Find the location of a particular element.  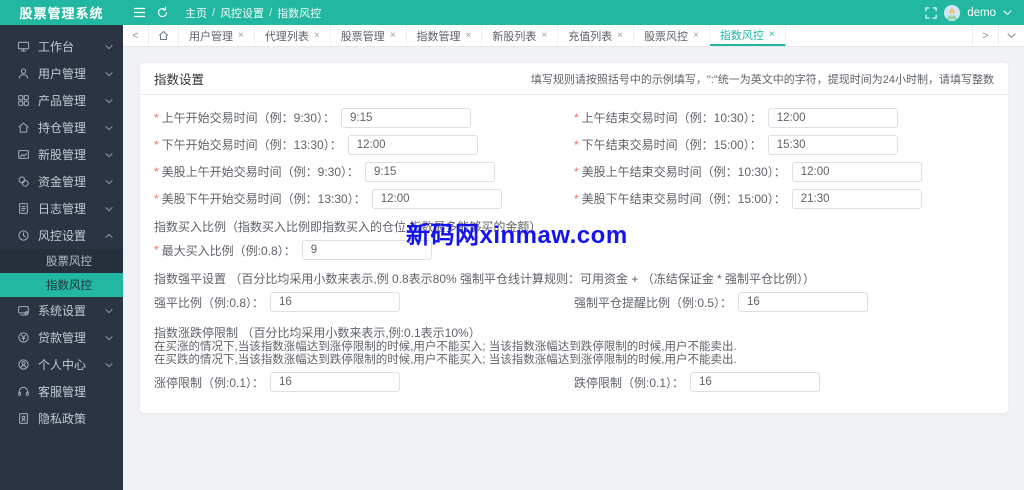

tabs-scroll-left-button: < is located at coordinates (136, 35).